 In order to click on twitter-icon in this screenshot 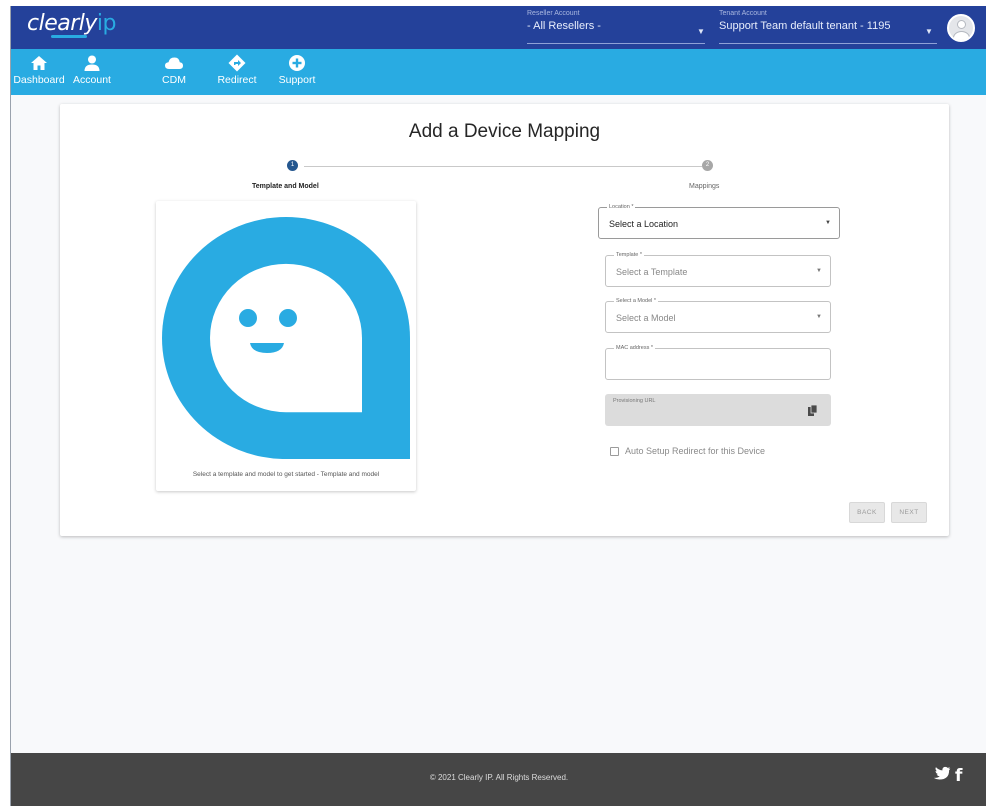, I will do `click(942, 774)`.